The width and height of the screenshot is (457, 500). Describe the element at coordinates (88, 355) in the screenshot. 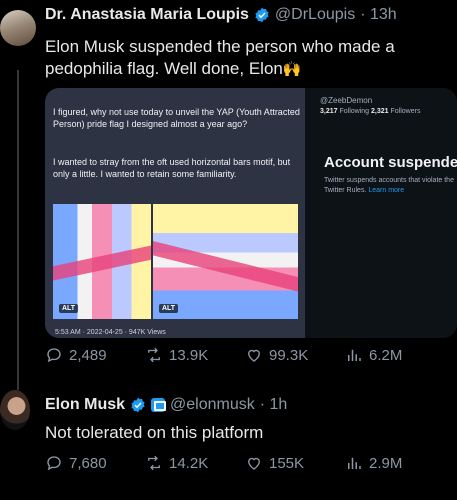

I see `reply-count: 2,489` at that location.